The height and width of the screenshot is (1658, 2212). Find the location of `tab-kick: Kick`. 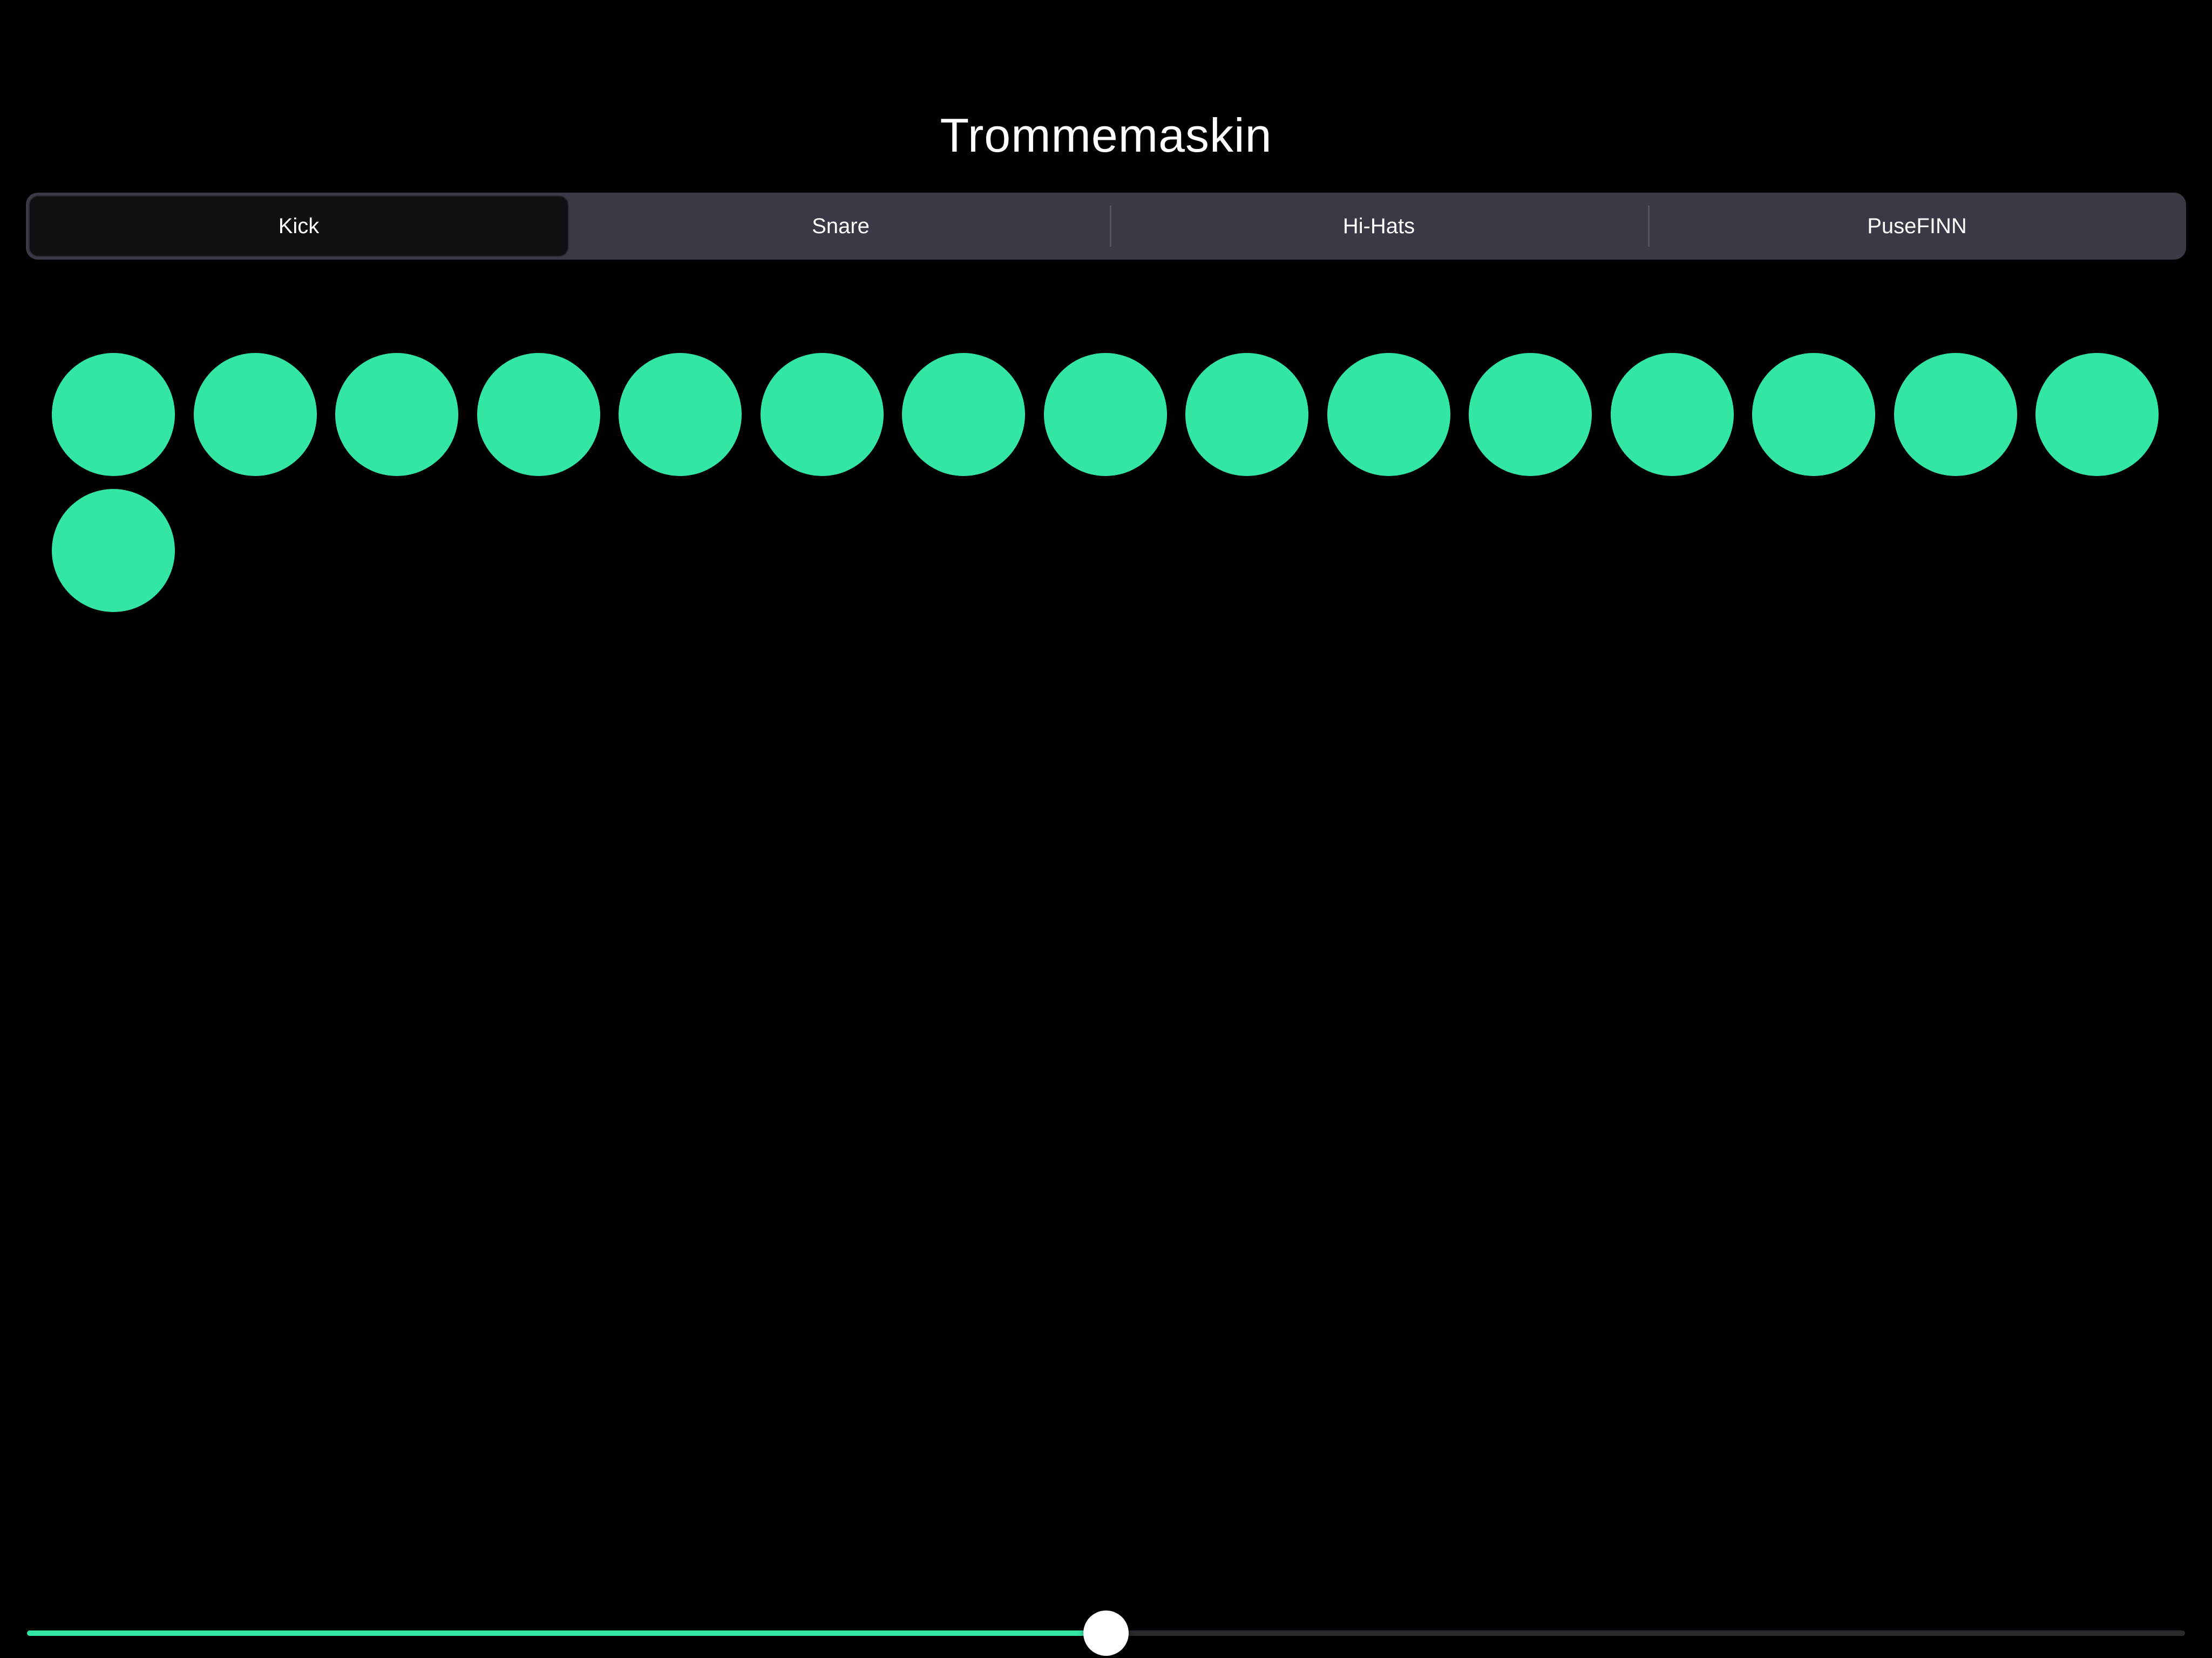

tab-kick: Kick is located at coordinates (299, 226).